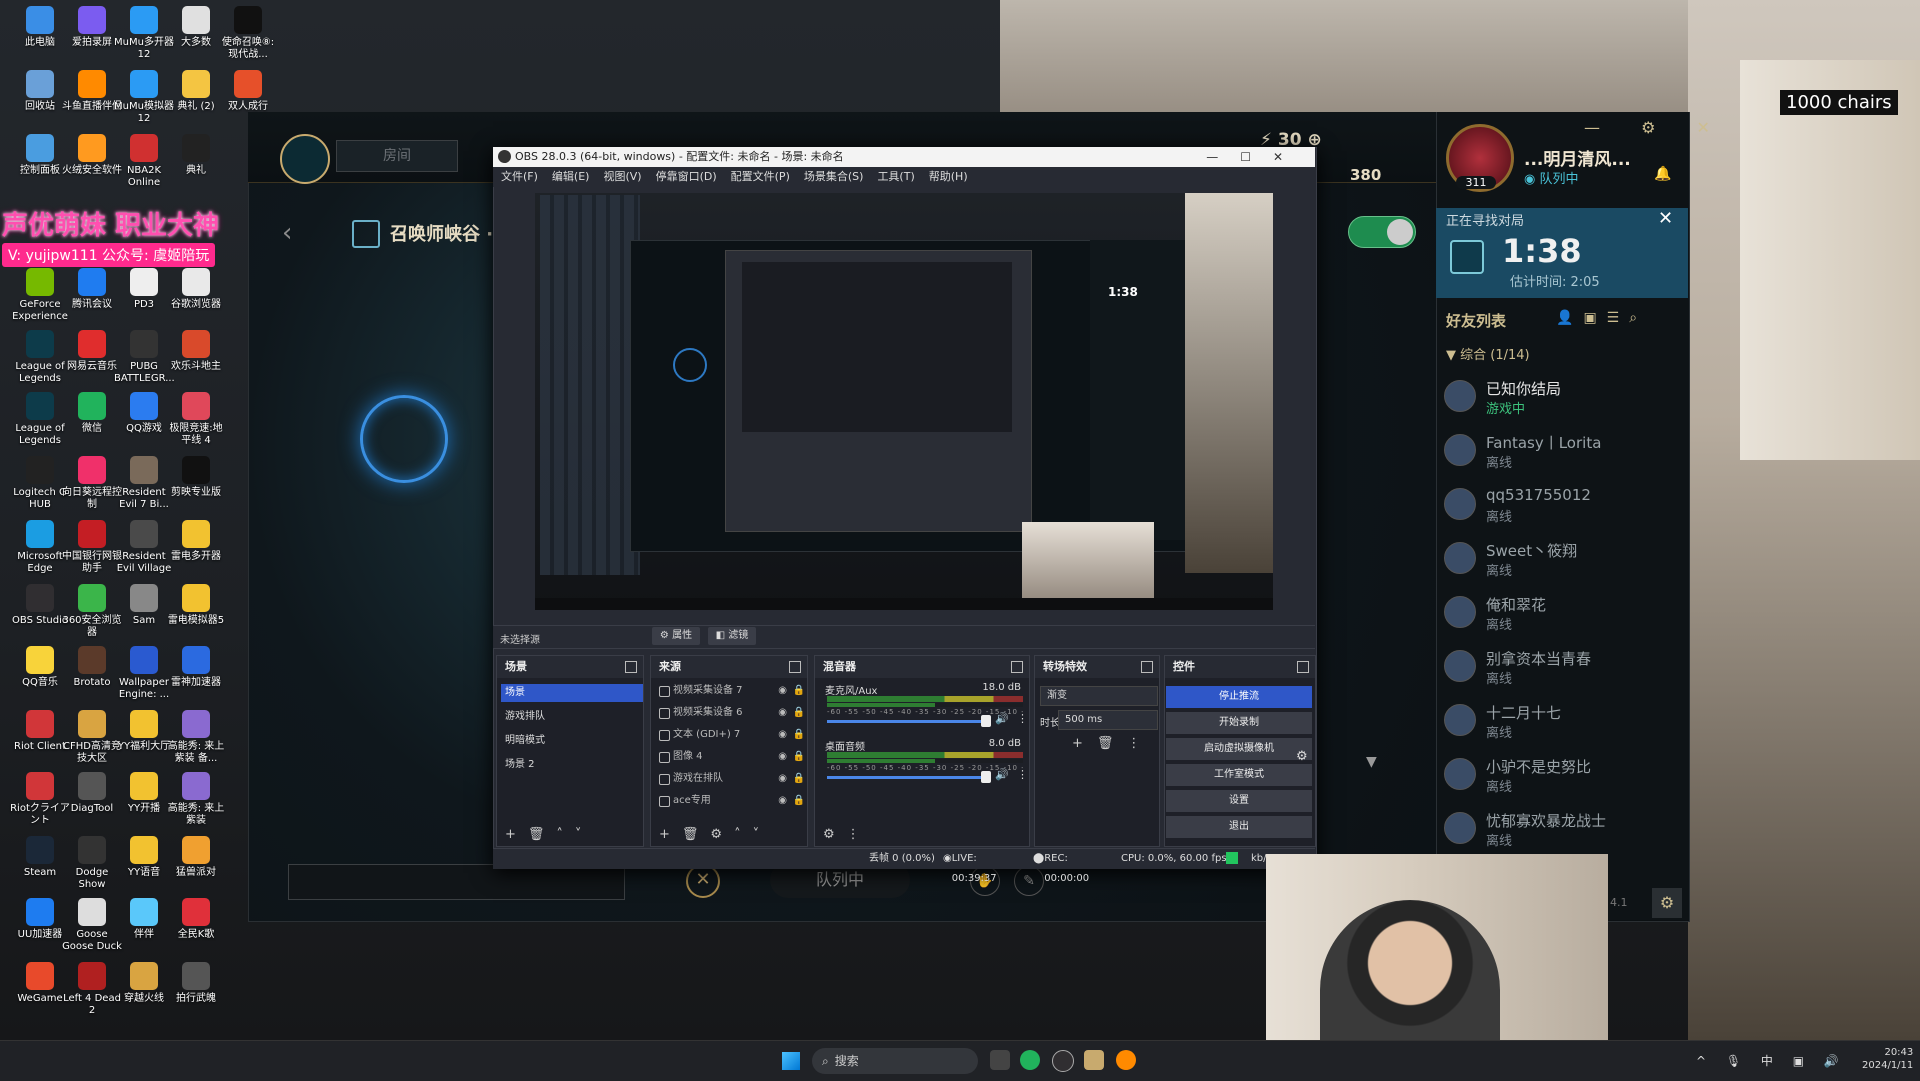 The height and width of the screenshot is (1081, 1920). What do you see at coordinates (92, 413) in the screenshot?
I see `desktop-icon: 微信` at bounding box center [92, 413].